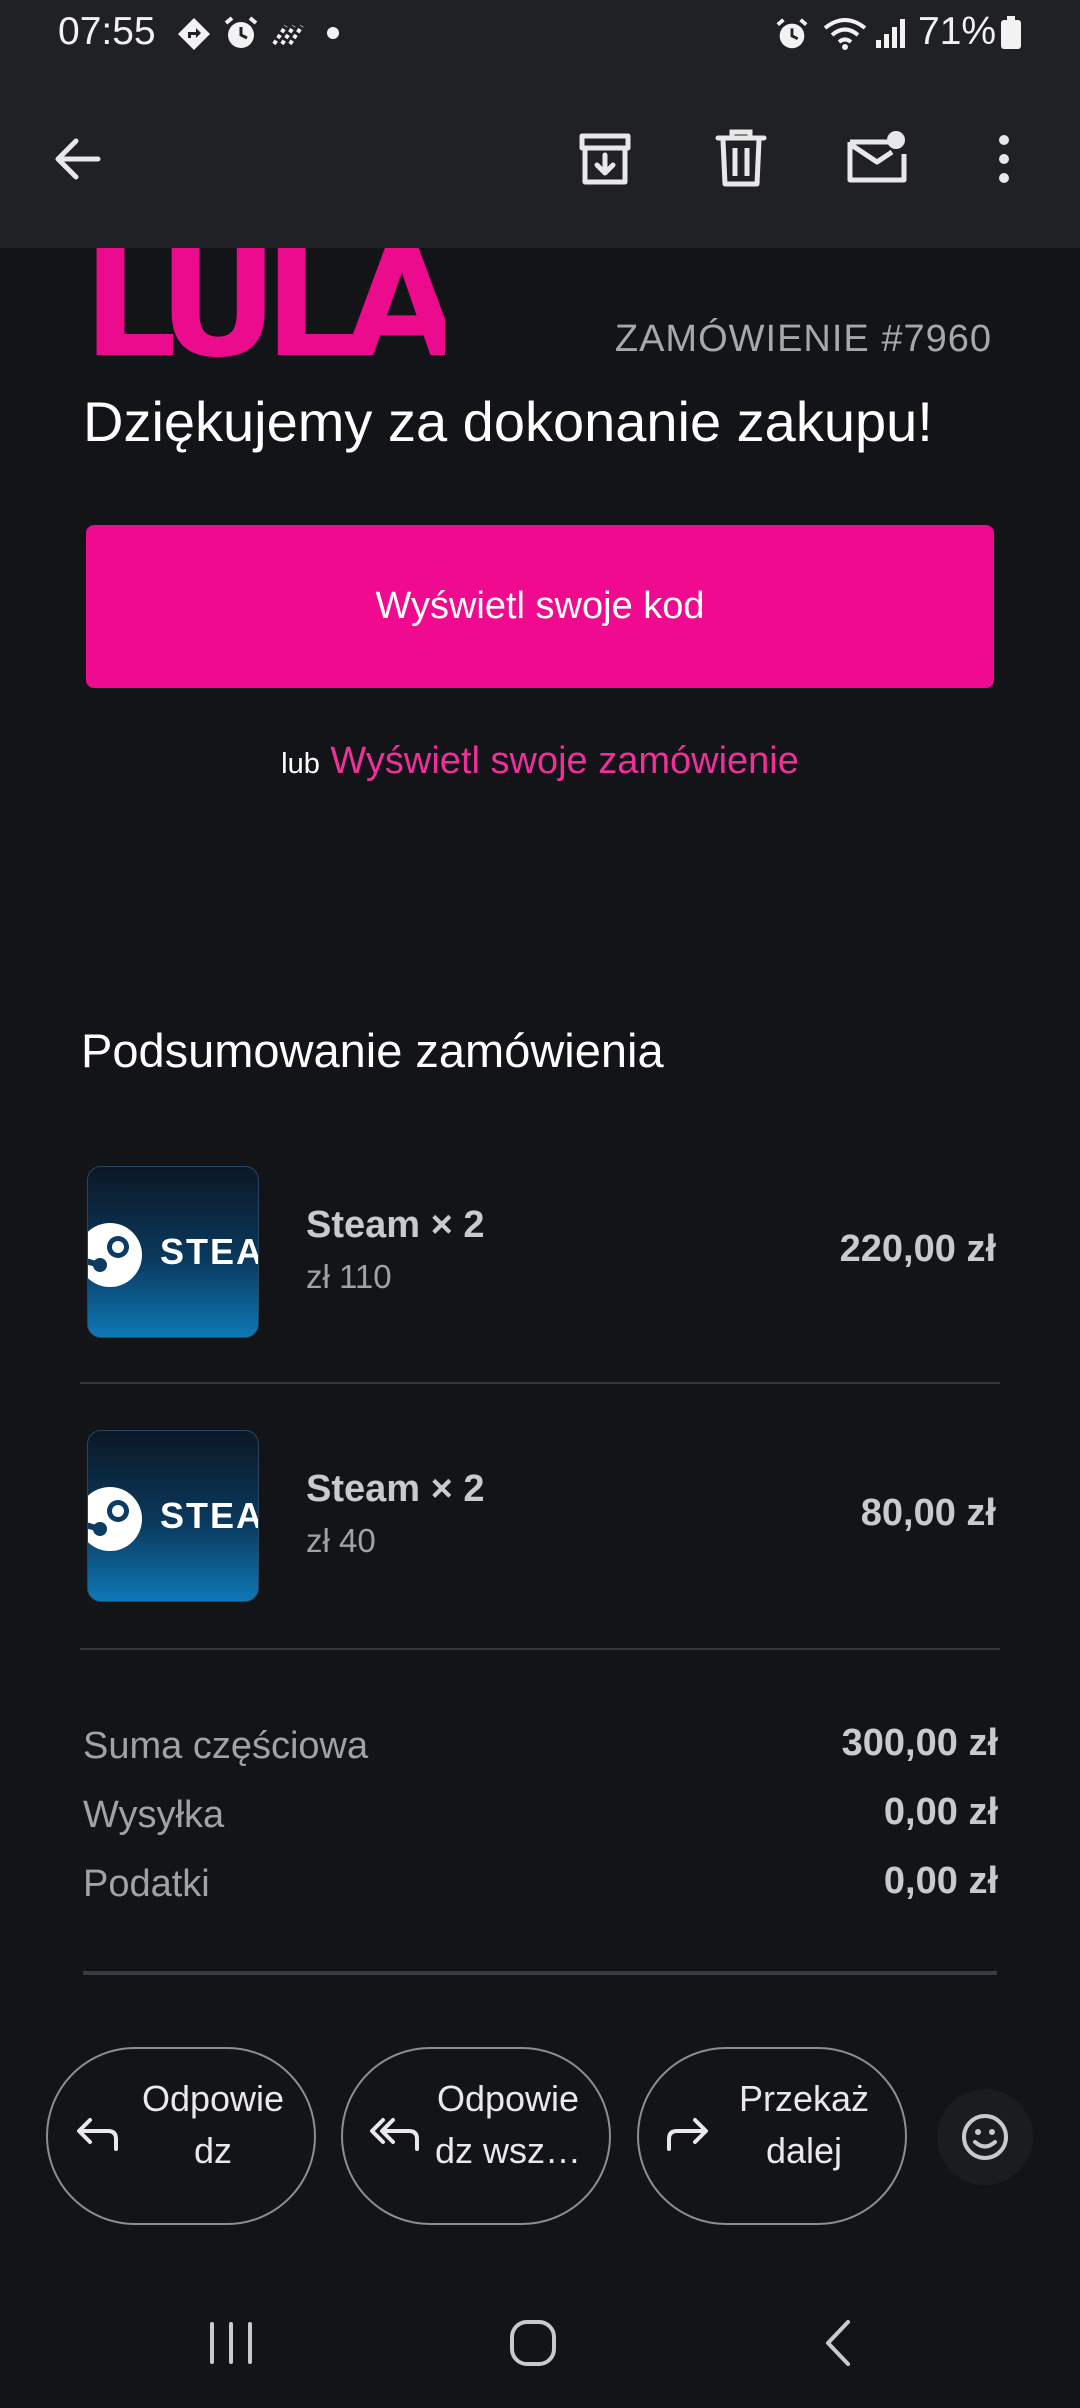 The image size is (1080, 2408). Describe the element at coordinates (687, 2134) in the screenshot. I see `forward-icon` at that location.